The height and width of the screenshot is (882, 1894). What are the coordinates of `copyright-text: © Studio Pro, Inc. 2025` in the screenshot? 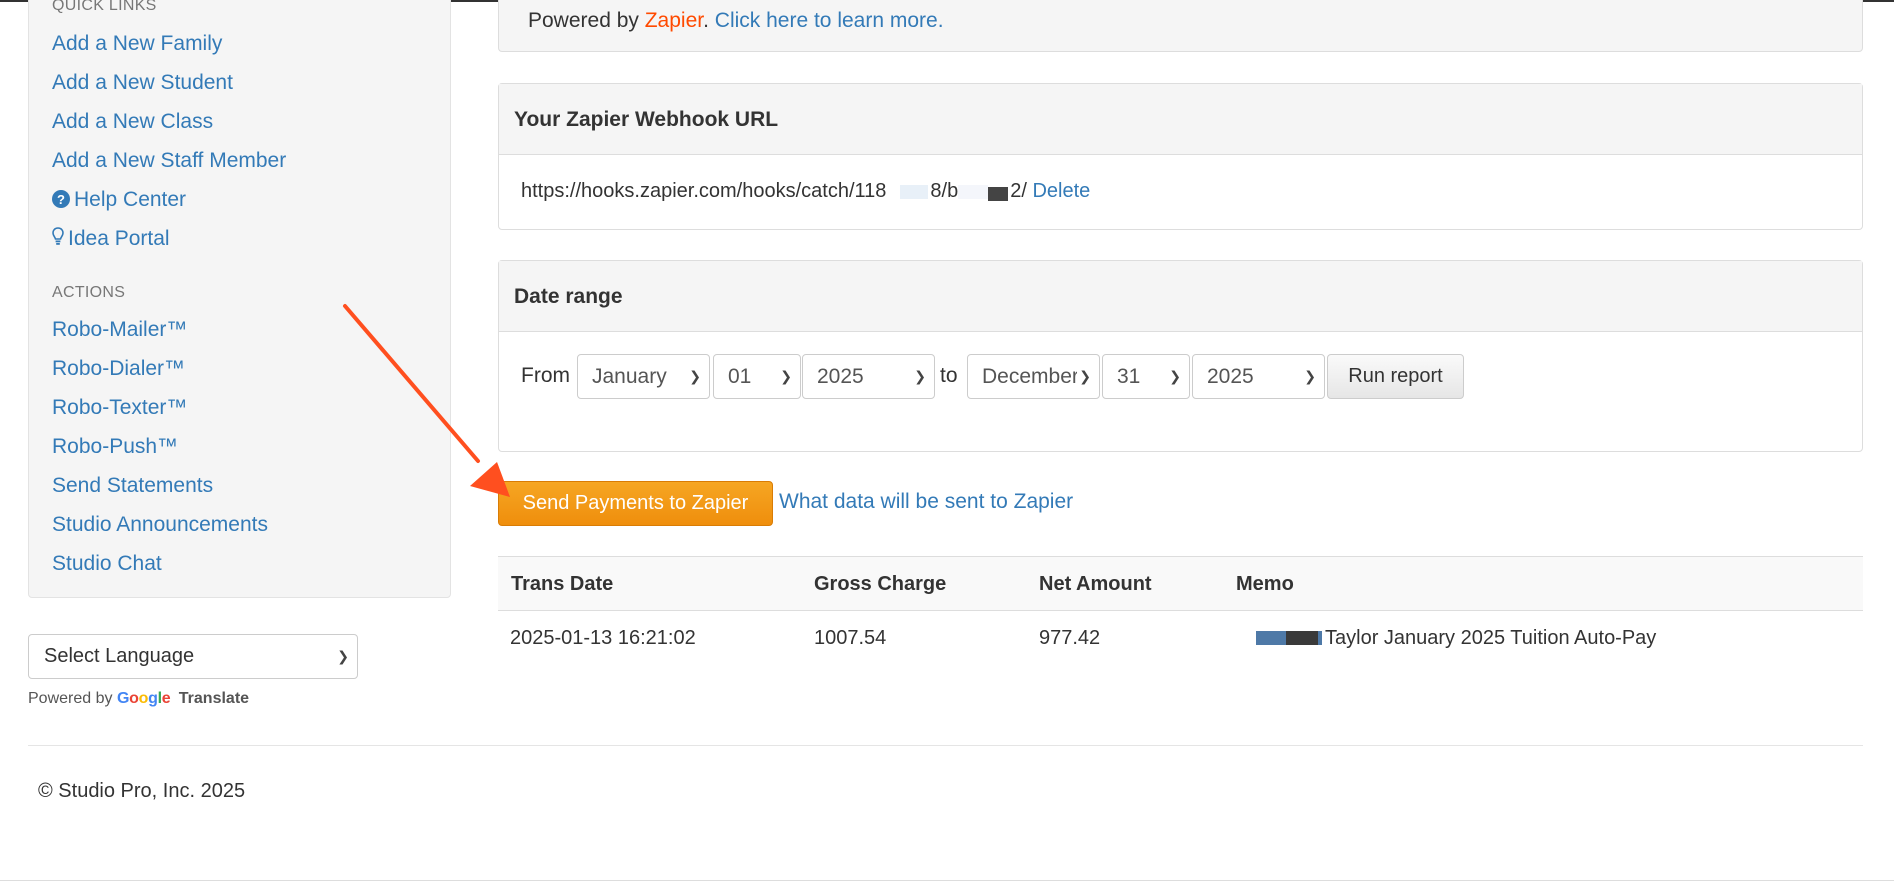 It's located at (142, 791).